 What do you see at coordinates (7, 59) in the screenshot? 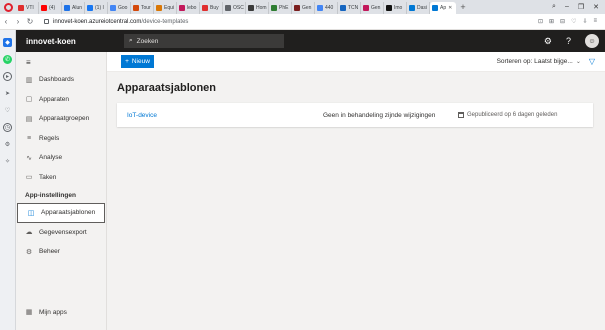
I see `whatsapp-icon: ✆` at bounding box center [7, 59].